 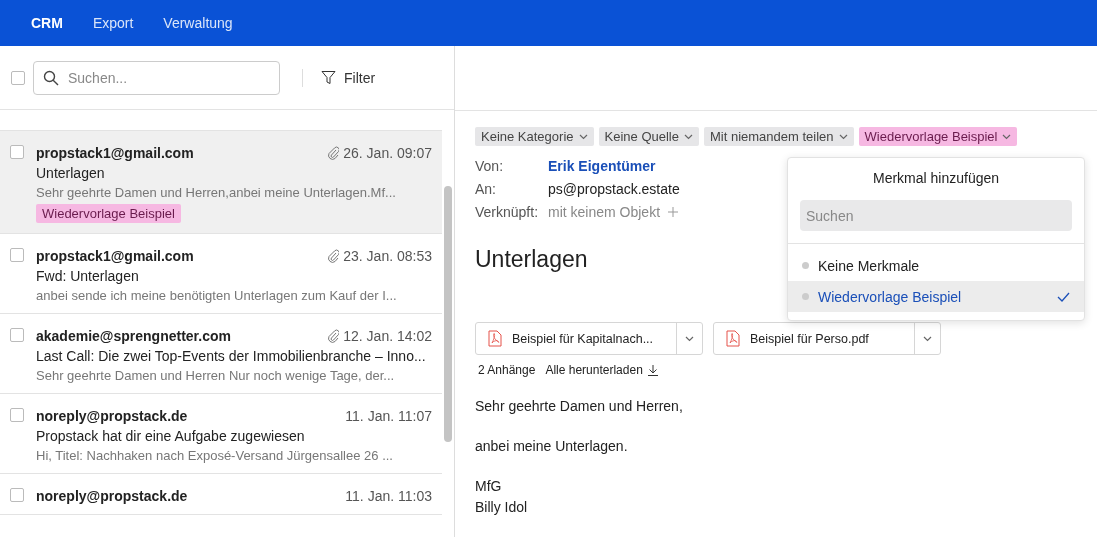 What do you see at coordinates (534, 136) in the screenshot?
I see `category-dropdown: Keine Kategorie` at bounding box center [534, 136].